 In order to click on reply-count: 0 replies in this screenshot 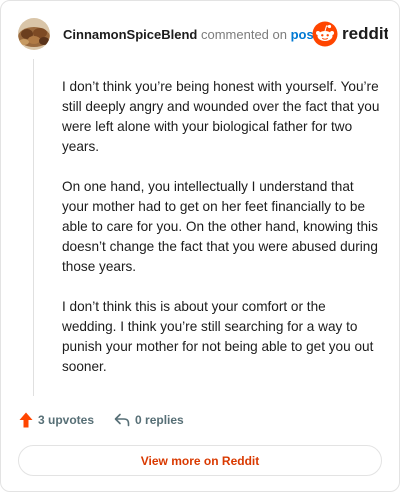, I will do `click(159, 420)`.